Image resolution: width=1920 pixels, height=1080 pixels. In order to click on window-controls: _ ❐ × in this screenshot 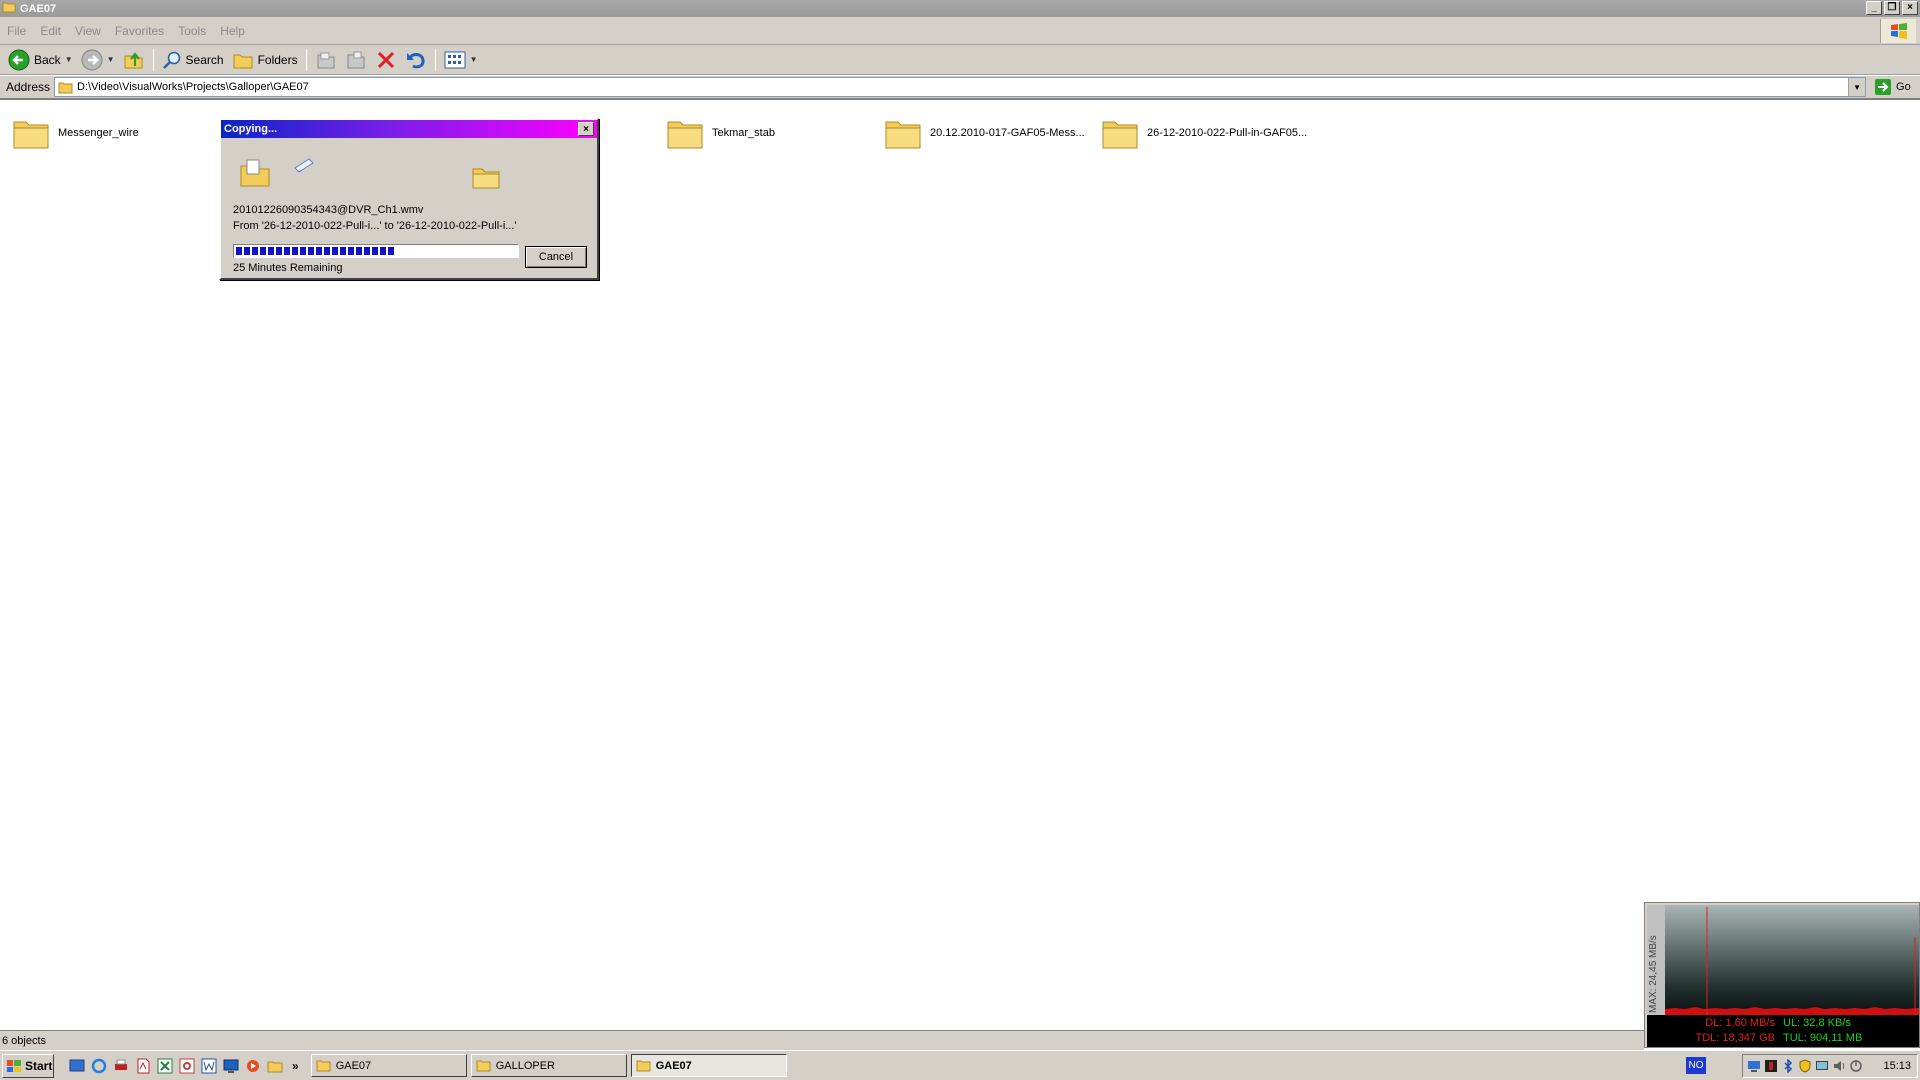, I will do `click(1892, 8)`.